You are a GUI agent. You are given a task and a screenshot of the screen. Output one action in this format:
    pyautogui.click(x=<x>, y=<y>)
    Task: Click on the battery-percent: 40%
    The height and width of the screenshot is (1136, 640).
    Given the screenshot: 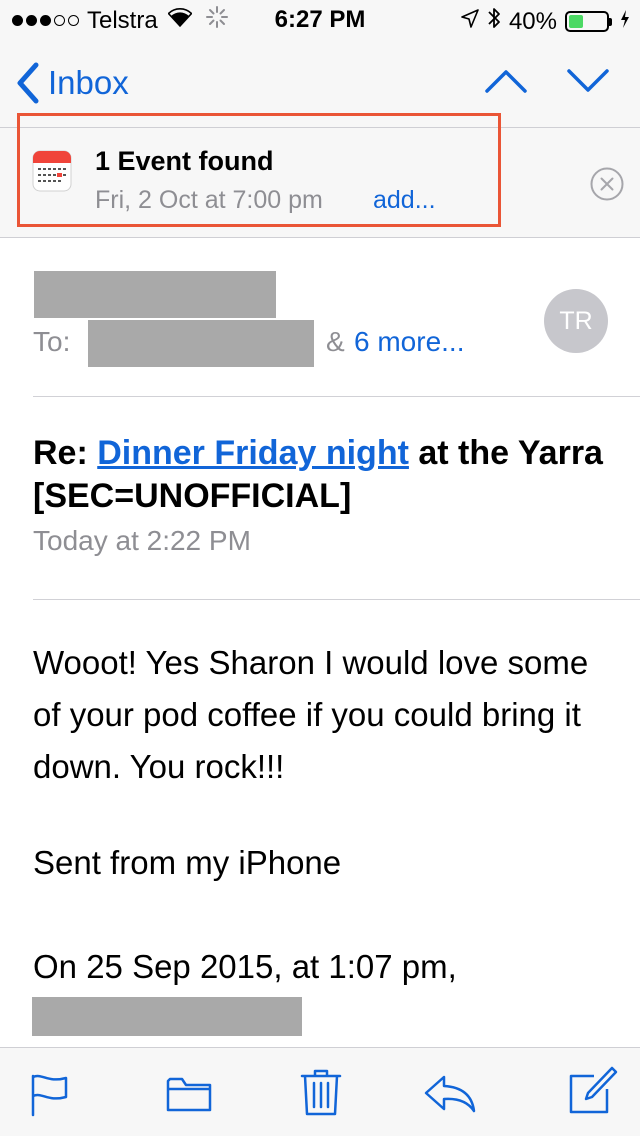 What is the action you would take?
    pyautogui.click(x=532, y=21)
    